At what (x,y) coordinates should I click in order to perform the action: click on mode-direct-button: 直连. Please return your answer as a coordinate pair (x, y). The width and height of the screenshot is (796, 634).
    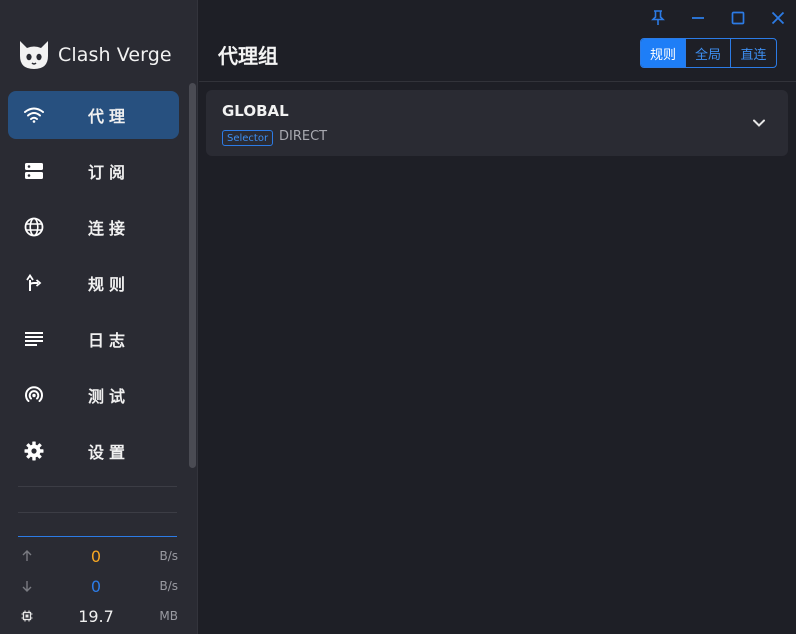
    Looking at the image, I should click on (753, 53).